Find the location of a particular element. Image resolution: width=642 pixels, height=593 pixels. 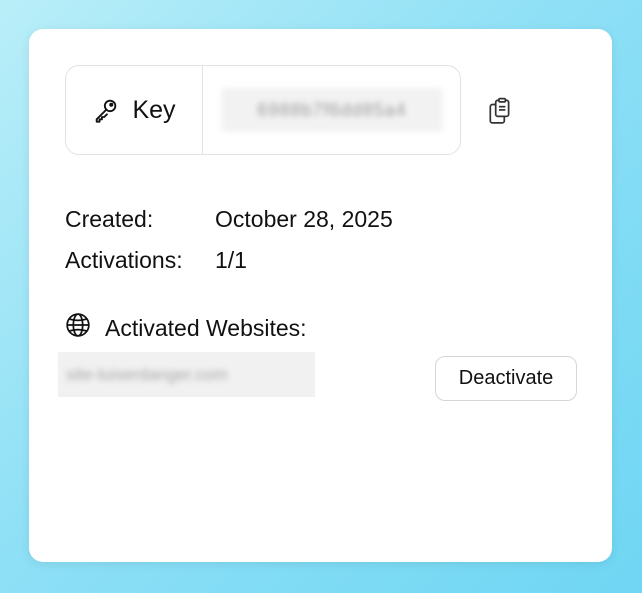

copy-key-button is located at coordinates (500, 113).